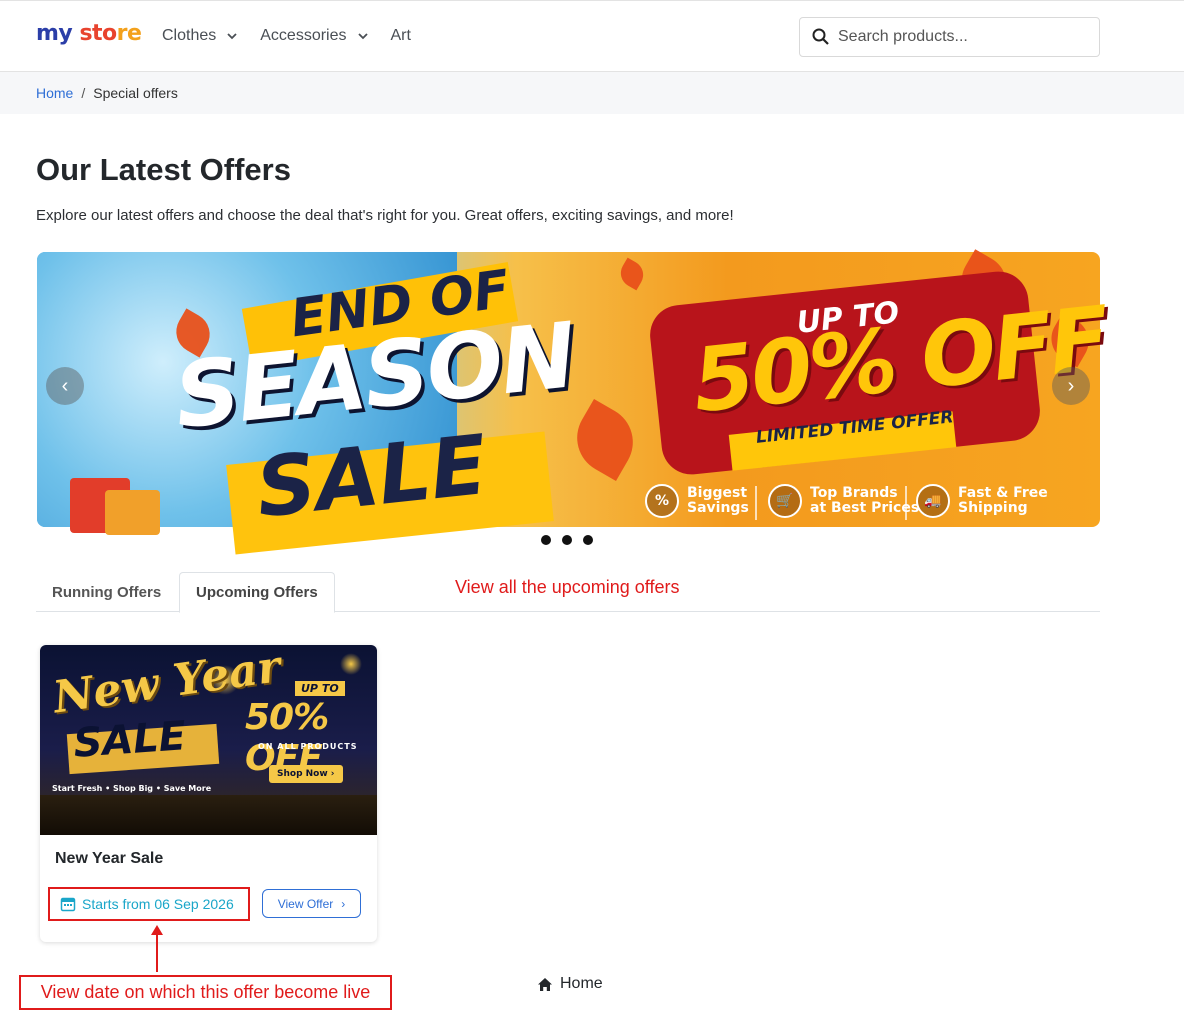 The image size is (1184, 1024). I want to click on firework-spark, so click(351, 664).